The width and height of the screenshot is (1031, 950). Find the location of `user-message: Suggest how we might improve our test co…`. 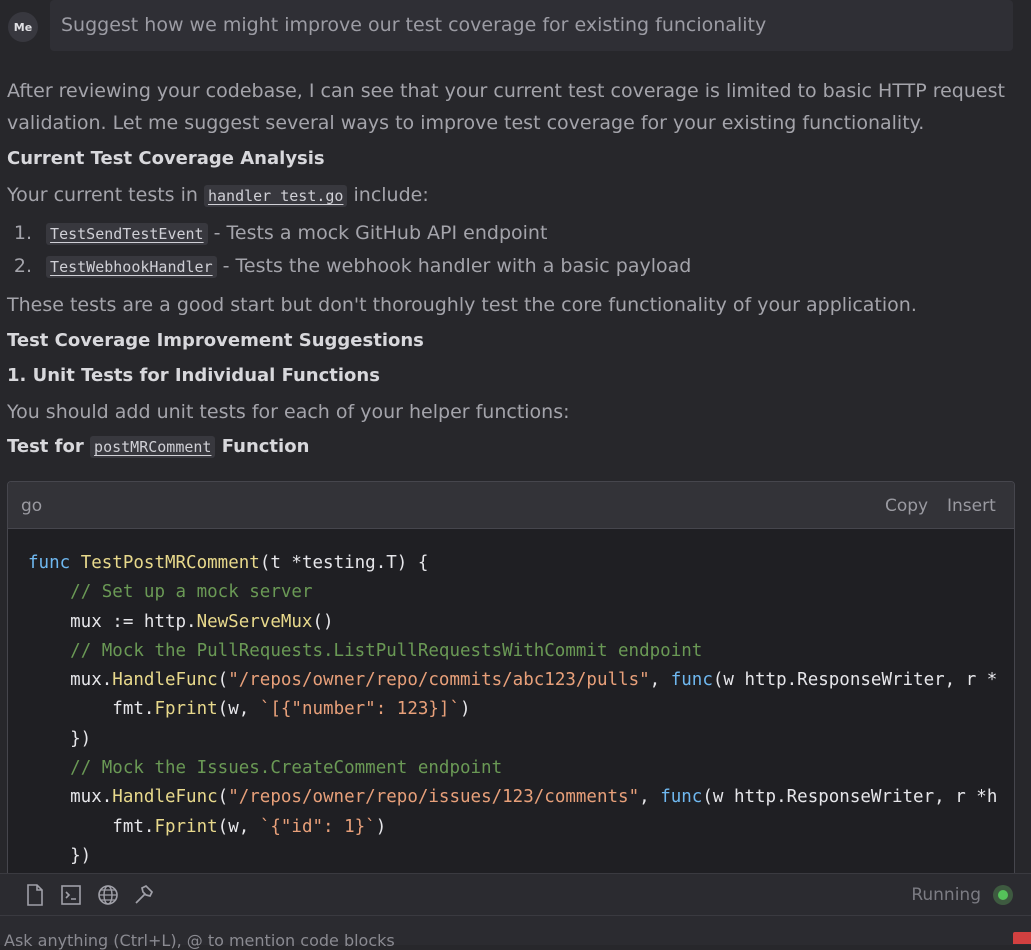

user-message: Suggest how we might improve our test co… is located at coordinates (531, 25).